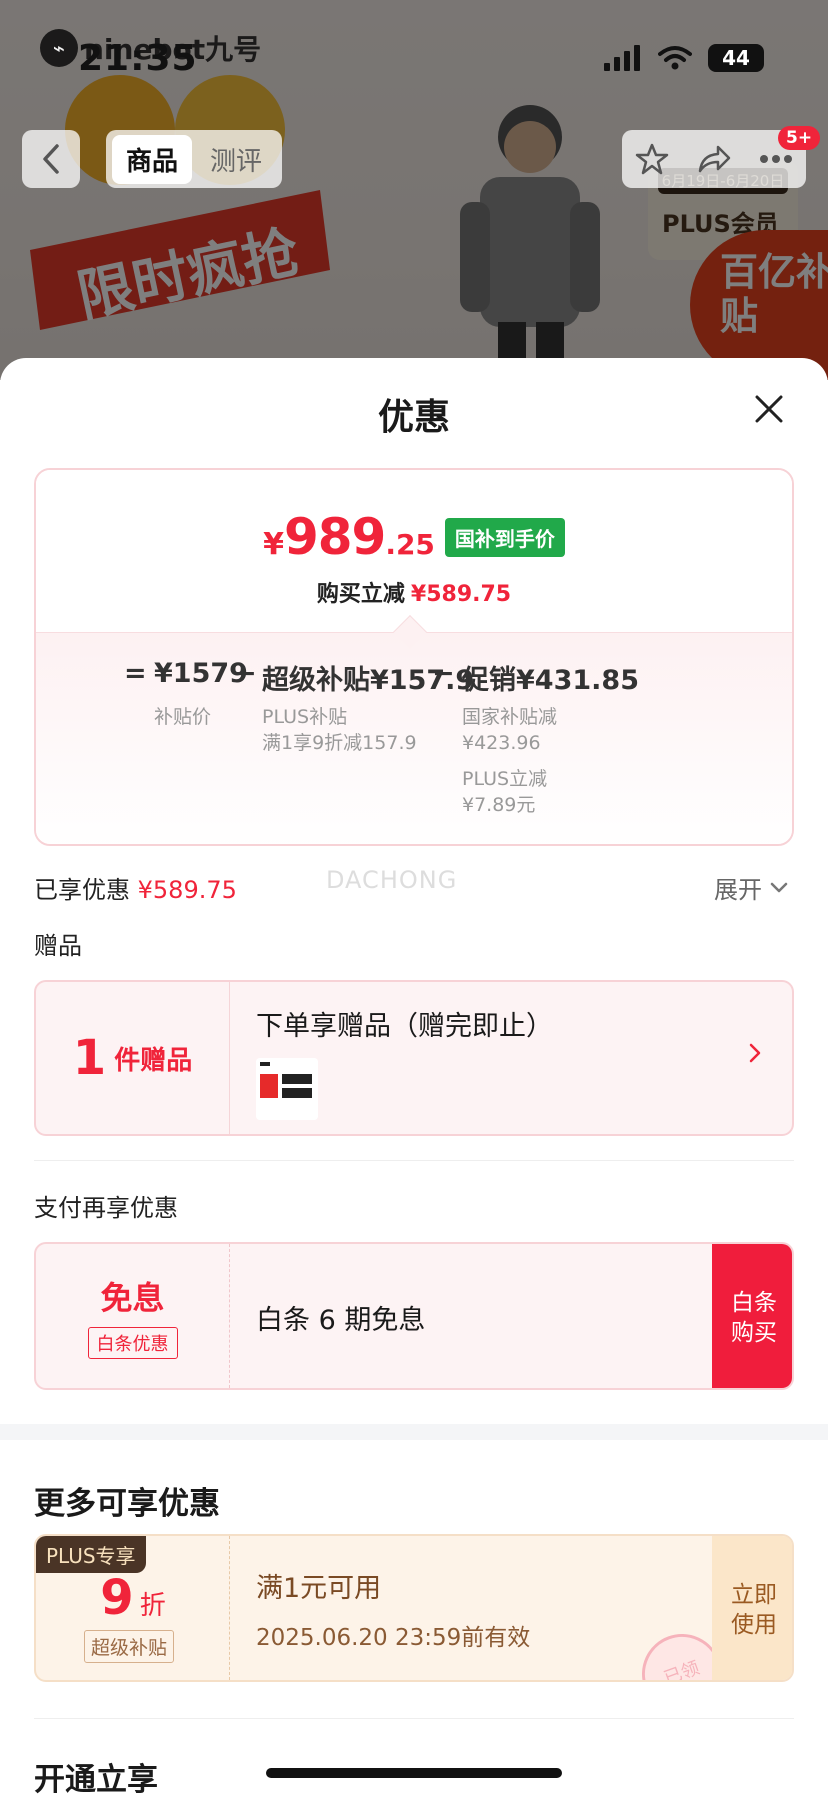  What do you see at coordinates (410, 544) in the screenshot?
I see `price-decimal: .25` at bounding box center [410, 544].